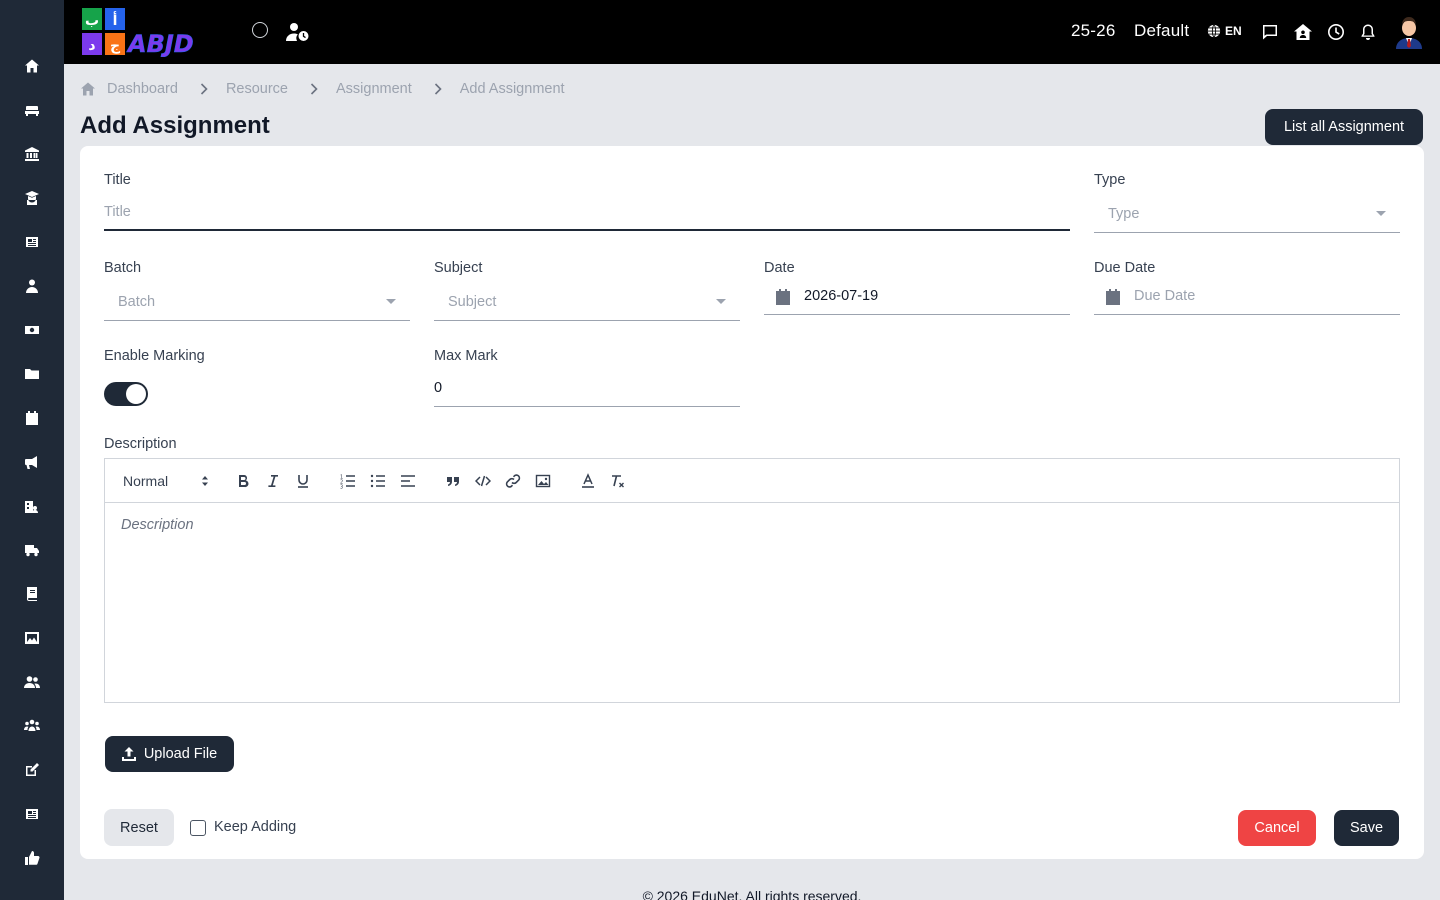 This screenshot has width=1440, height=900. What do you see at coordinates (513, 481) in the screenshot?
I see `link-button` at bounding box center [513, 481].